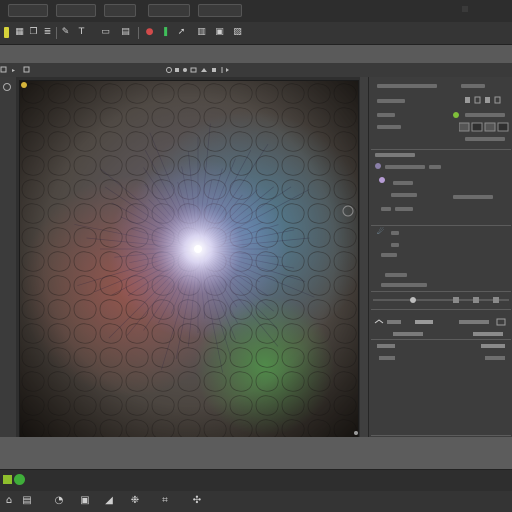  What do you see at coordinates (81, 32) in the screenshot?
I see `text-icon: T` at bounding box center [81, 32].